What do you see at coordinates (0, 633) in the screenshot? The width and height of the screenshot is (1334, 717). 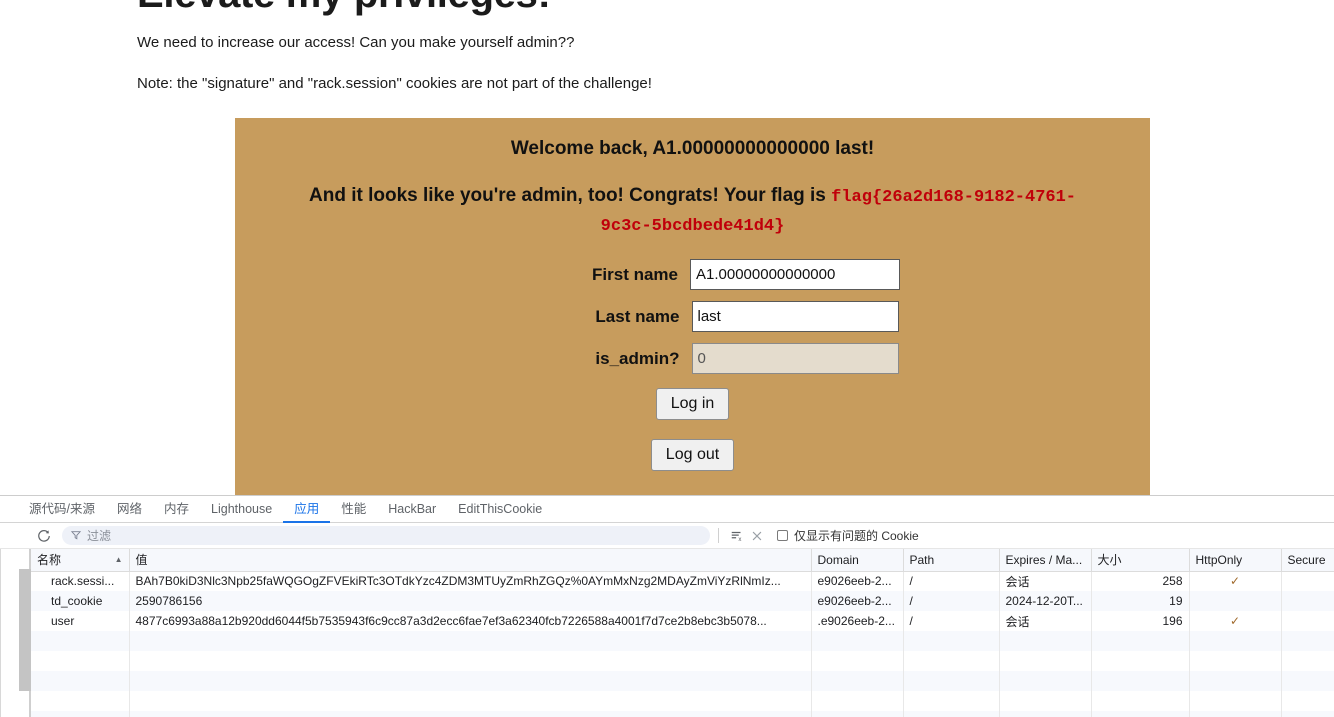 I see `rail-divider` at bounding box center [0, 633].